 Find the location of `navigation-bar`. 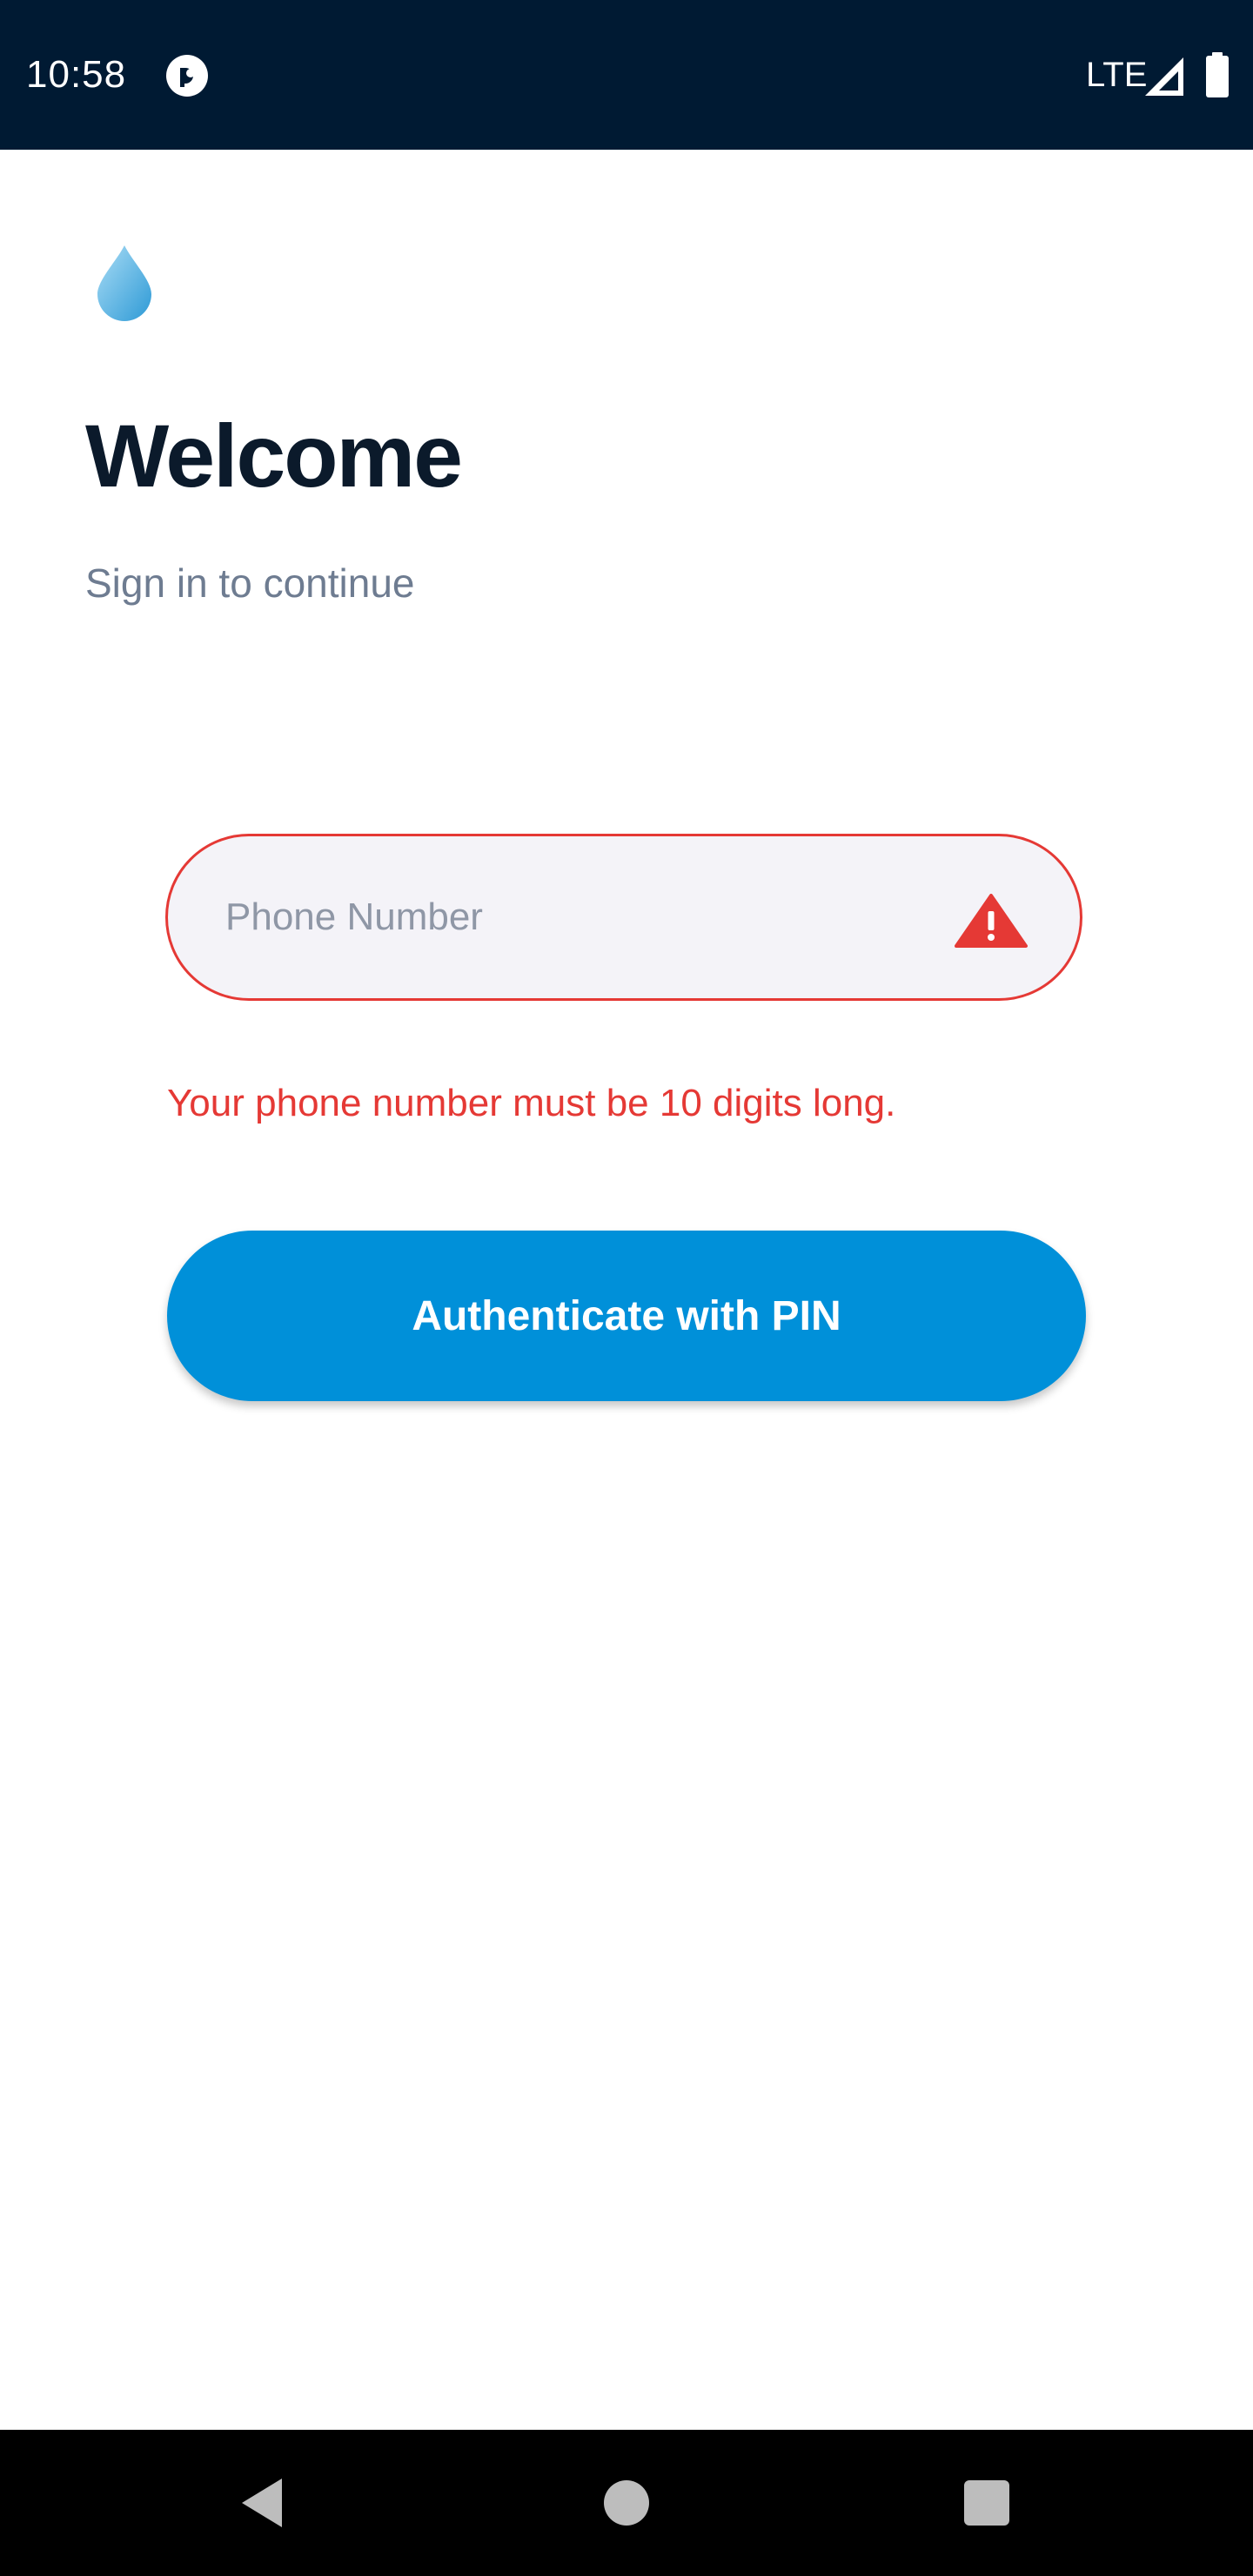

navigation-bar is located at coordinates (626, 2503).